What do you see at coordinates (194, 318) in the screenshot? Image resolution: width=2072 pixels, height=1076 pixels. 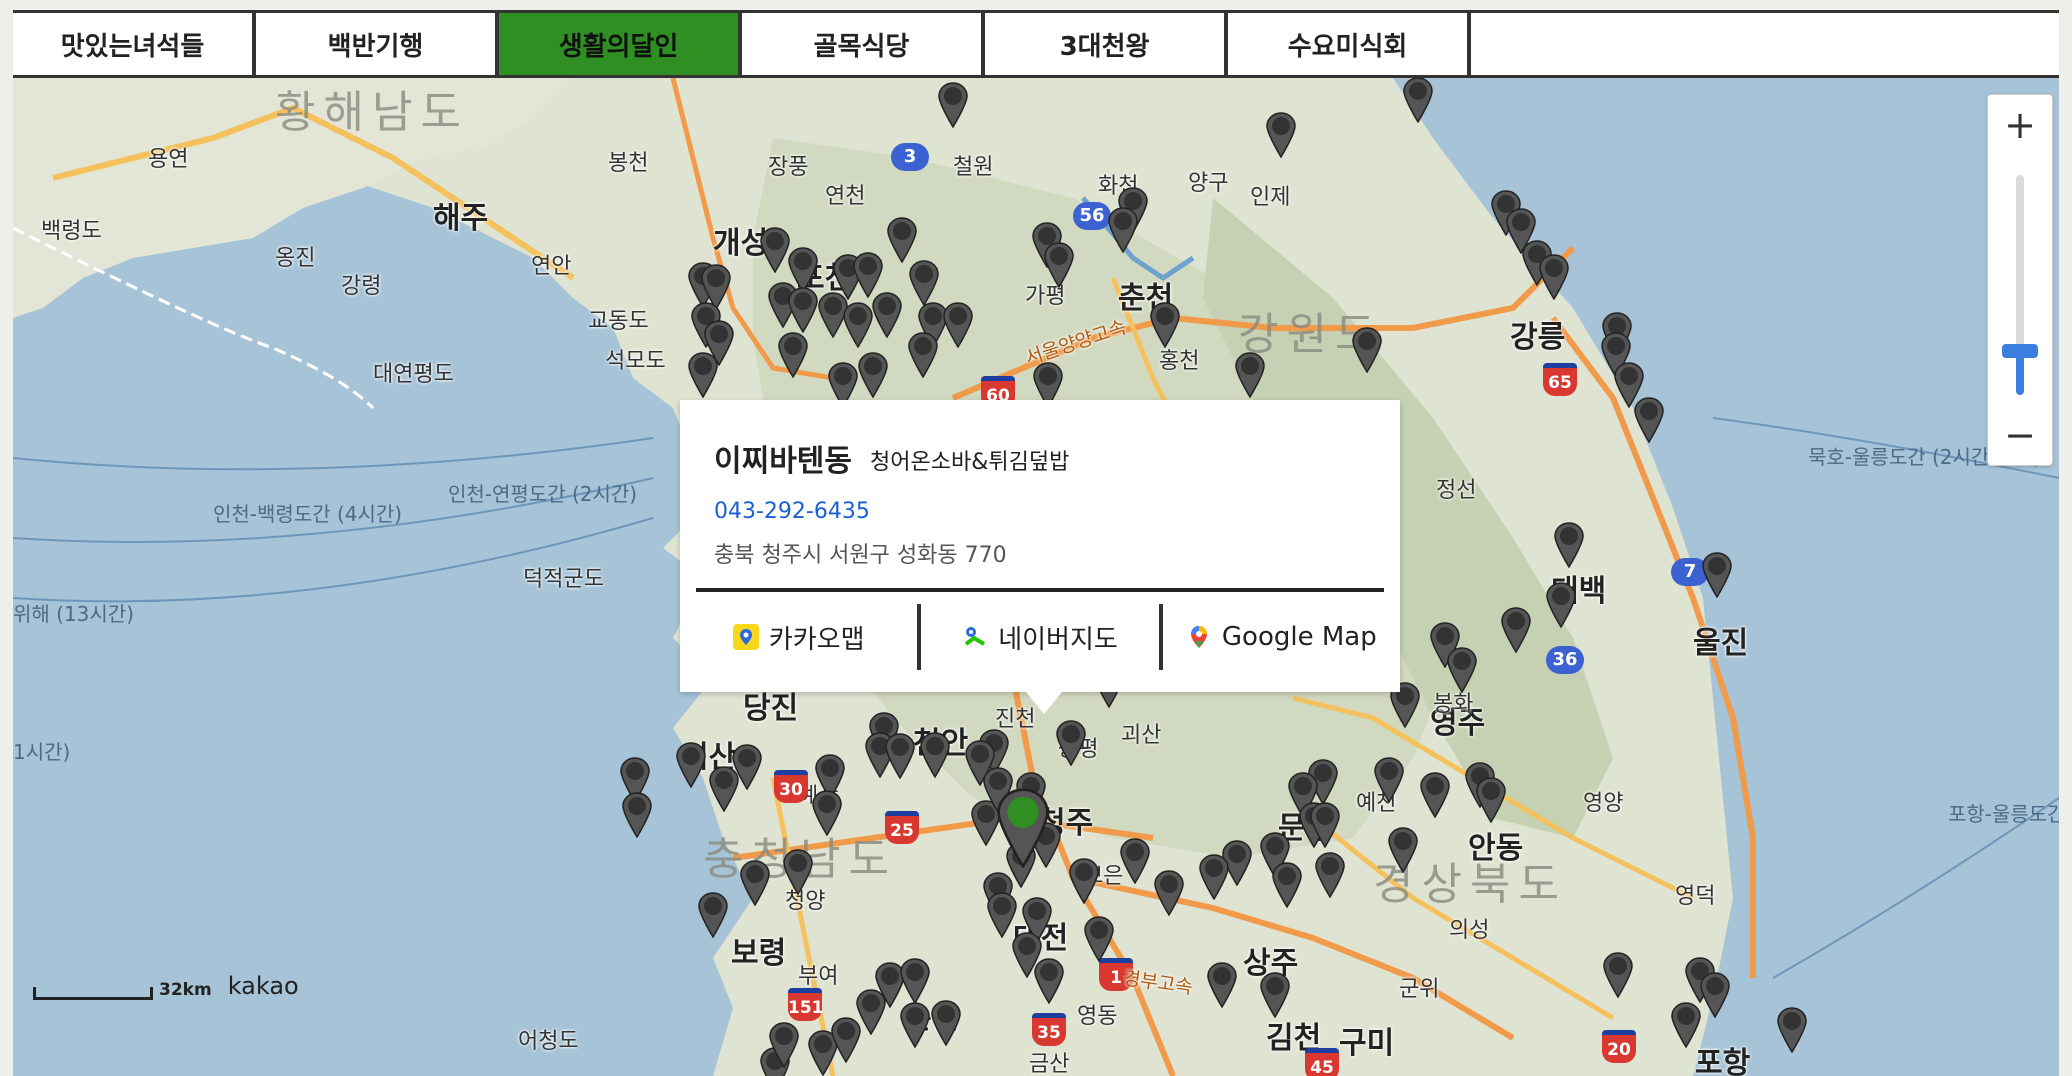 I see `maritime-border` at bounding box center [194, 318].